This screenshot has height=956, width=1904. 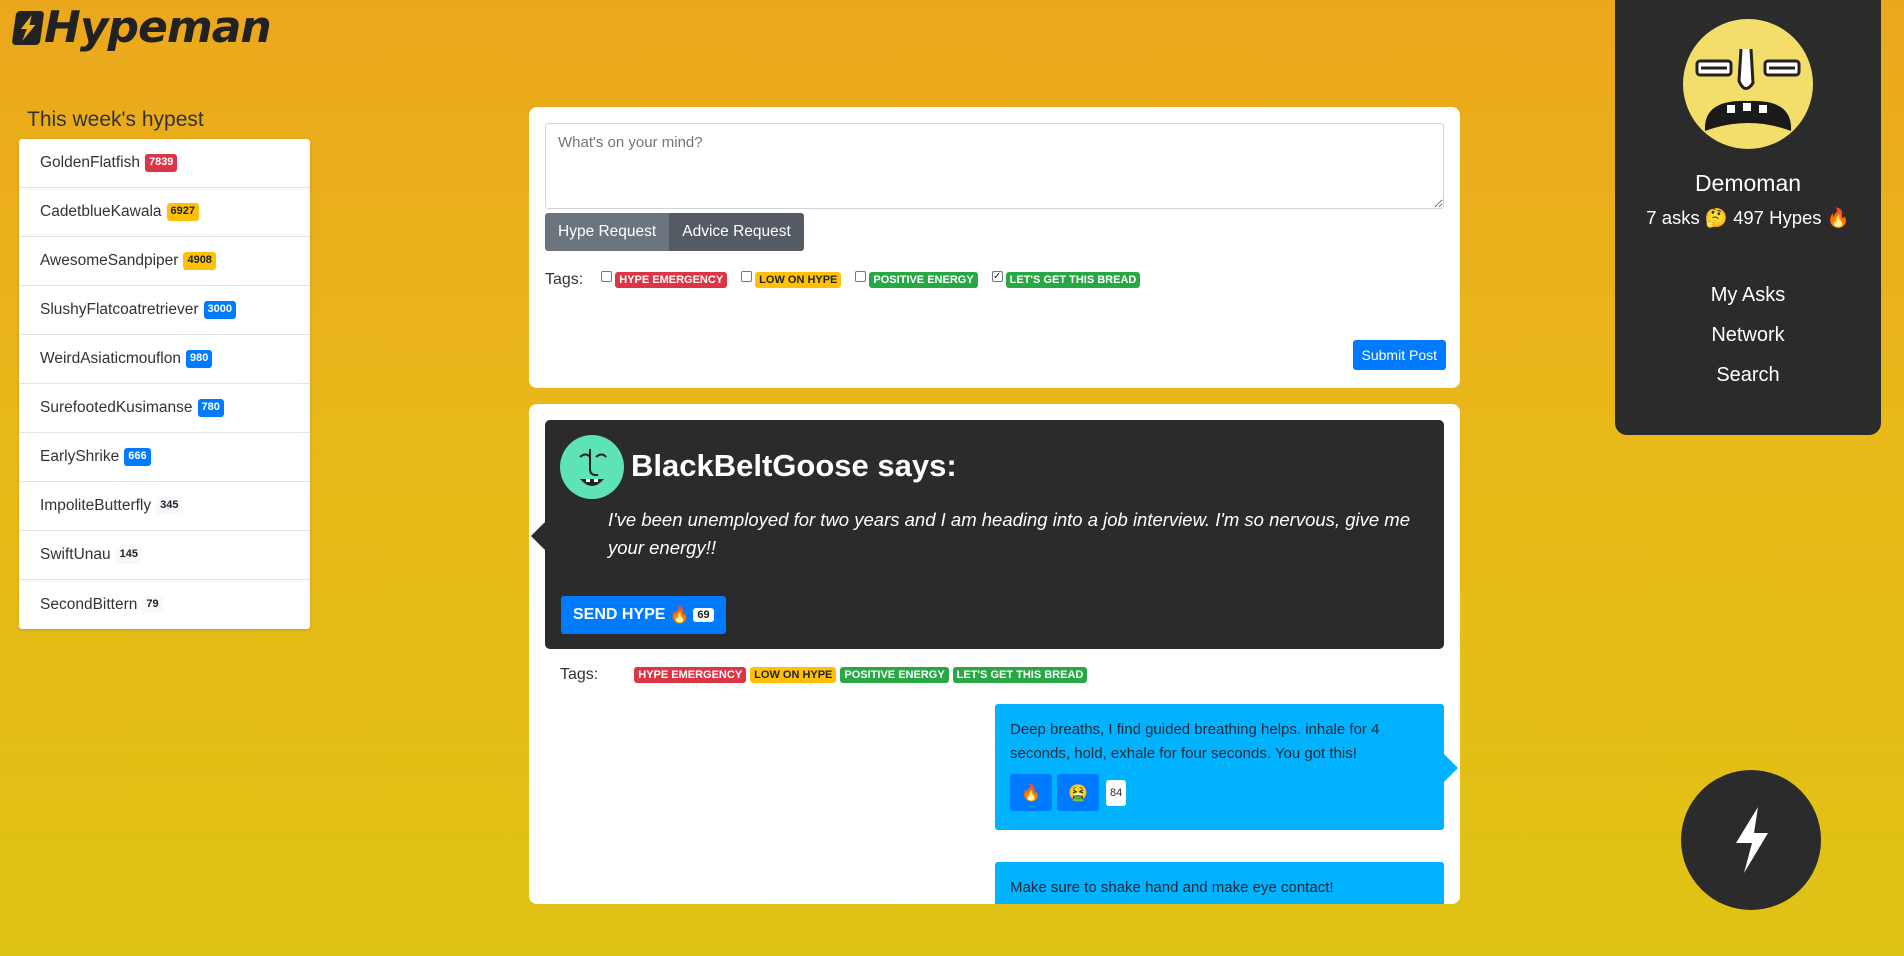 What do you see at coordinates (1748, 84) in the screenshot?
I see `profile-avatar` at bounding box center [1748, 84].